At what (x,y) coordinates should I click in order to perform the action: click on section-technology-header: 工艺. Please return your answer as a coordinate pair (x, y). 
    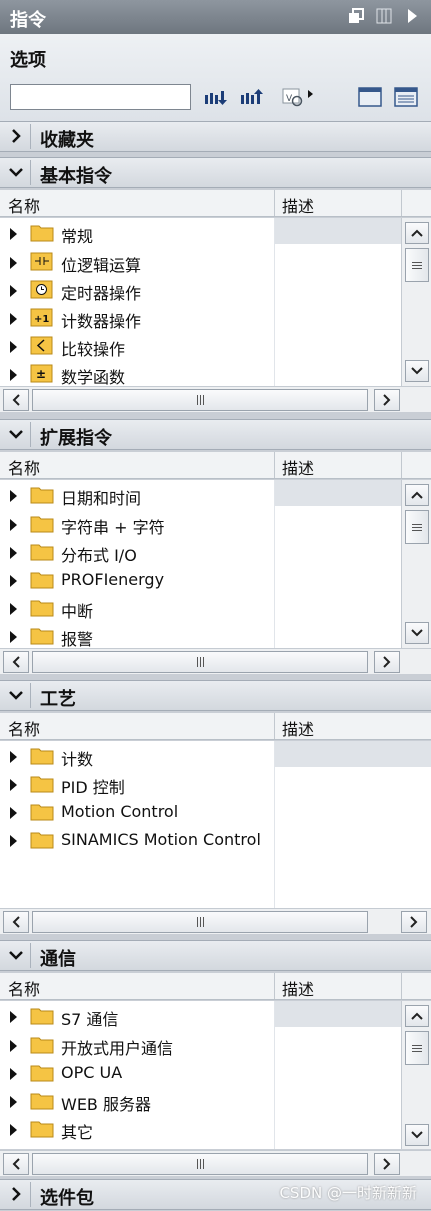
    Looking at the image, I should click on (215, 695).